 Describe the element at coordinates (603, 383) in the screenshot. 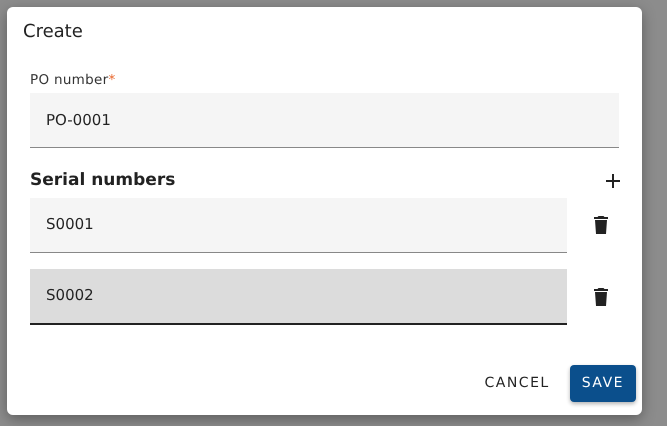

I see `save-button: SAVE` at that location.